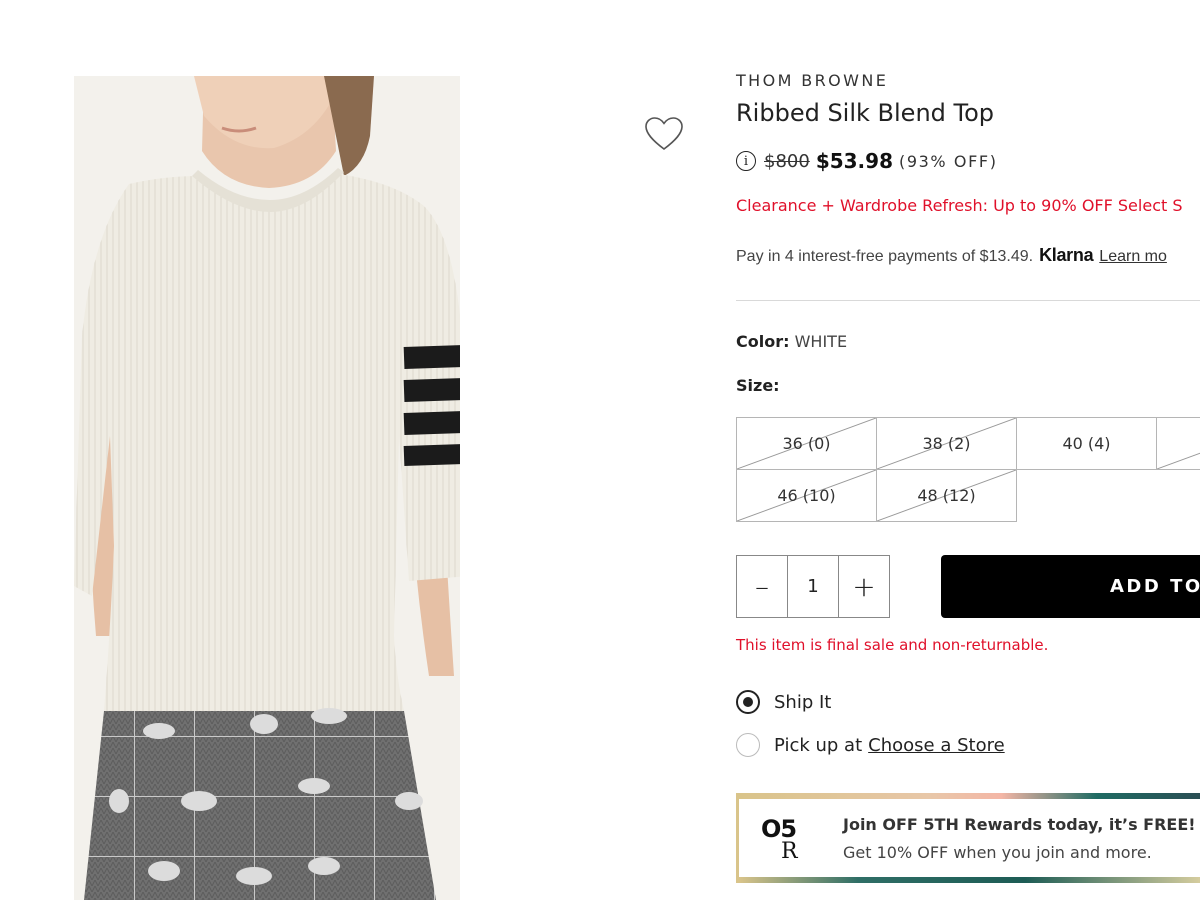 This screenshot has width=1200, height=900. What do you see at coordinates (969, 796) in the screenshot?
I see `rewards-top-band` at bounding box center [969, 796].